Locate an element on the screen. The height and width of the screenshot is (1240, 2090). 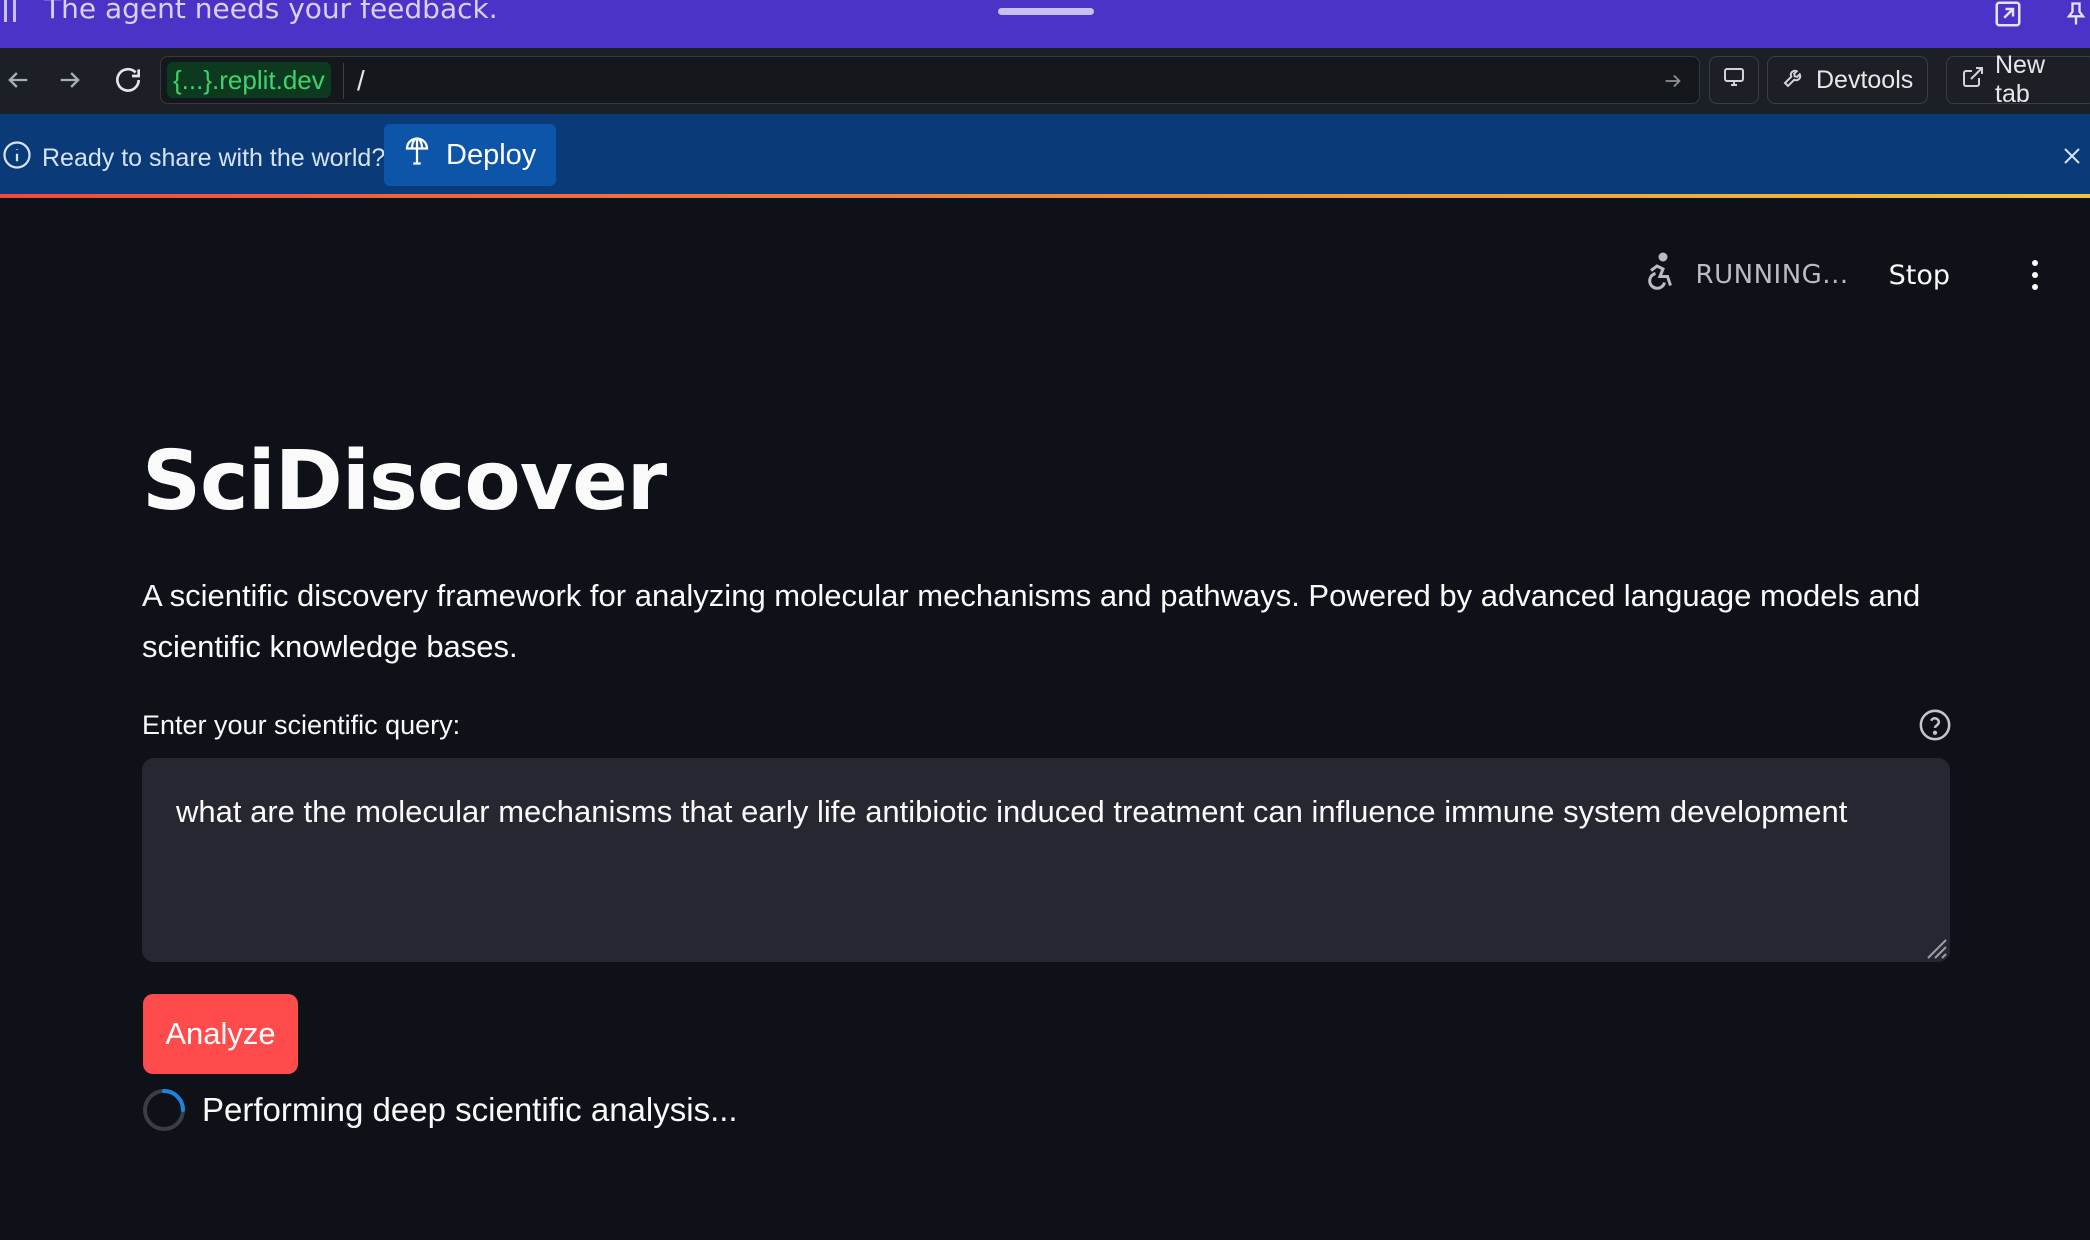
query-label: Enter your scientific query: is located at coordinates (301, 725).